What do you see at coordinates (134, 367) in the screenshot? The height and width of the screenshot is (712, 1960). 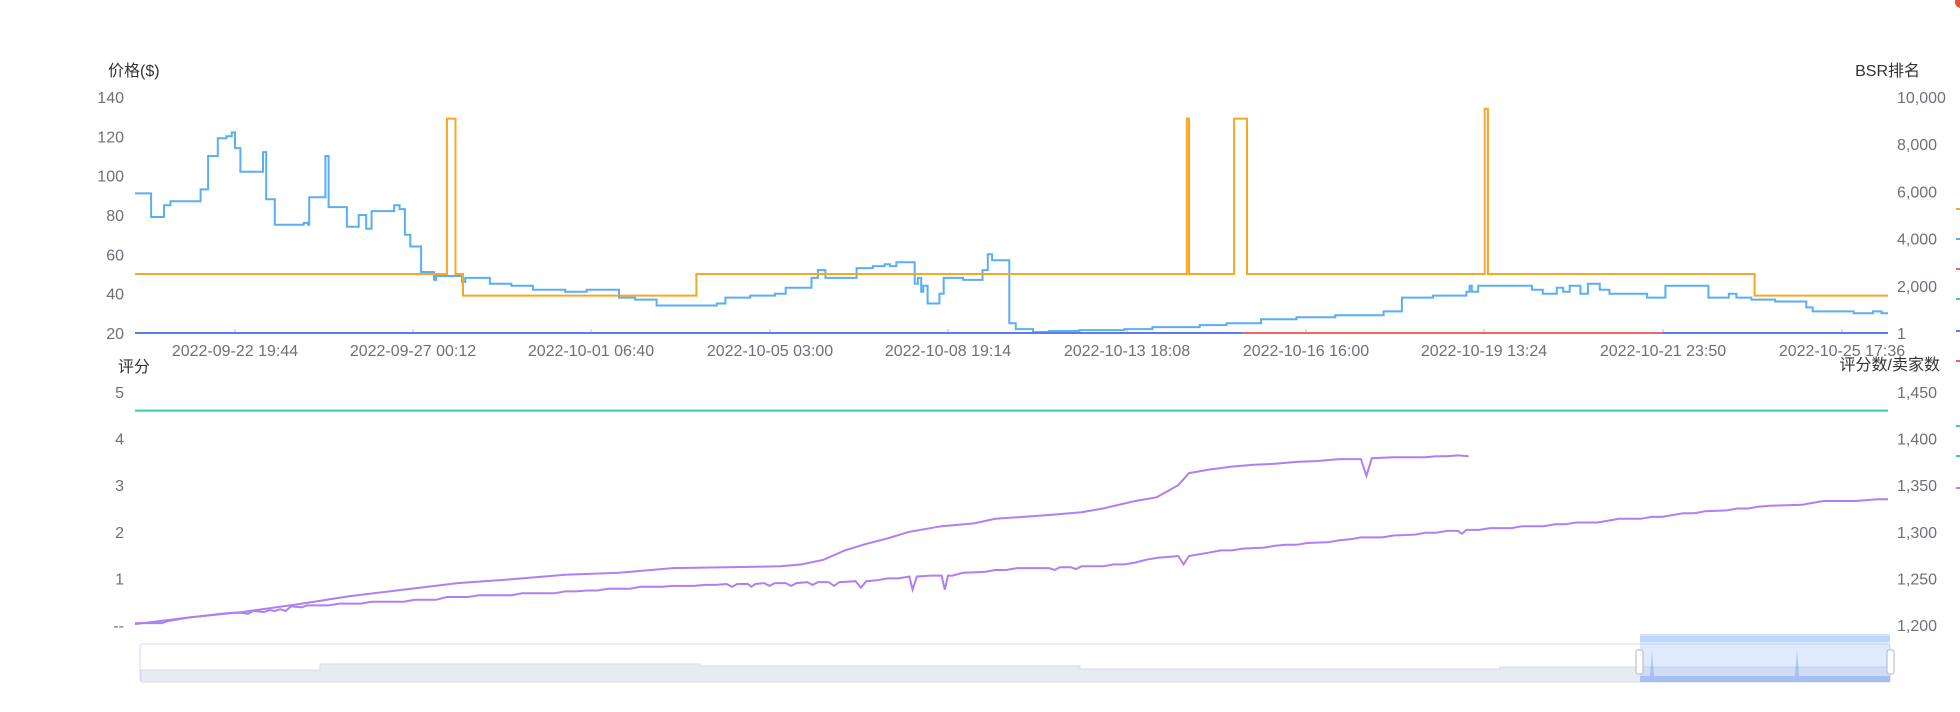 I see `y-axis-title-left: 评分` at bounding box center [134, 367].